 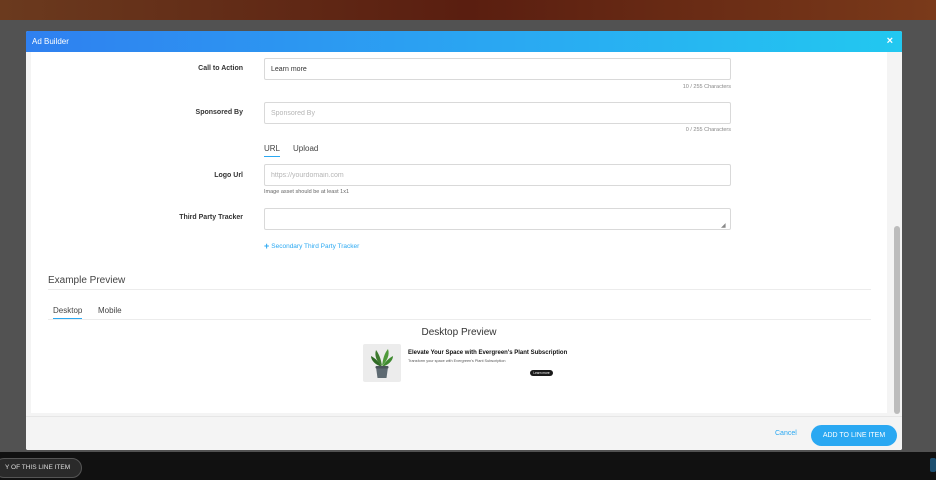 What do you see at coordinates (267, 246) in the screenshot?
I see `plus-icon: +` at bounding box center [267, 246].